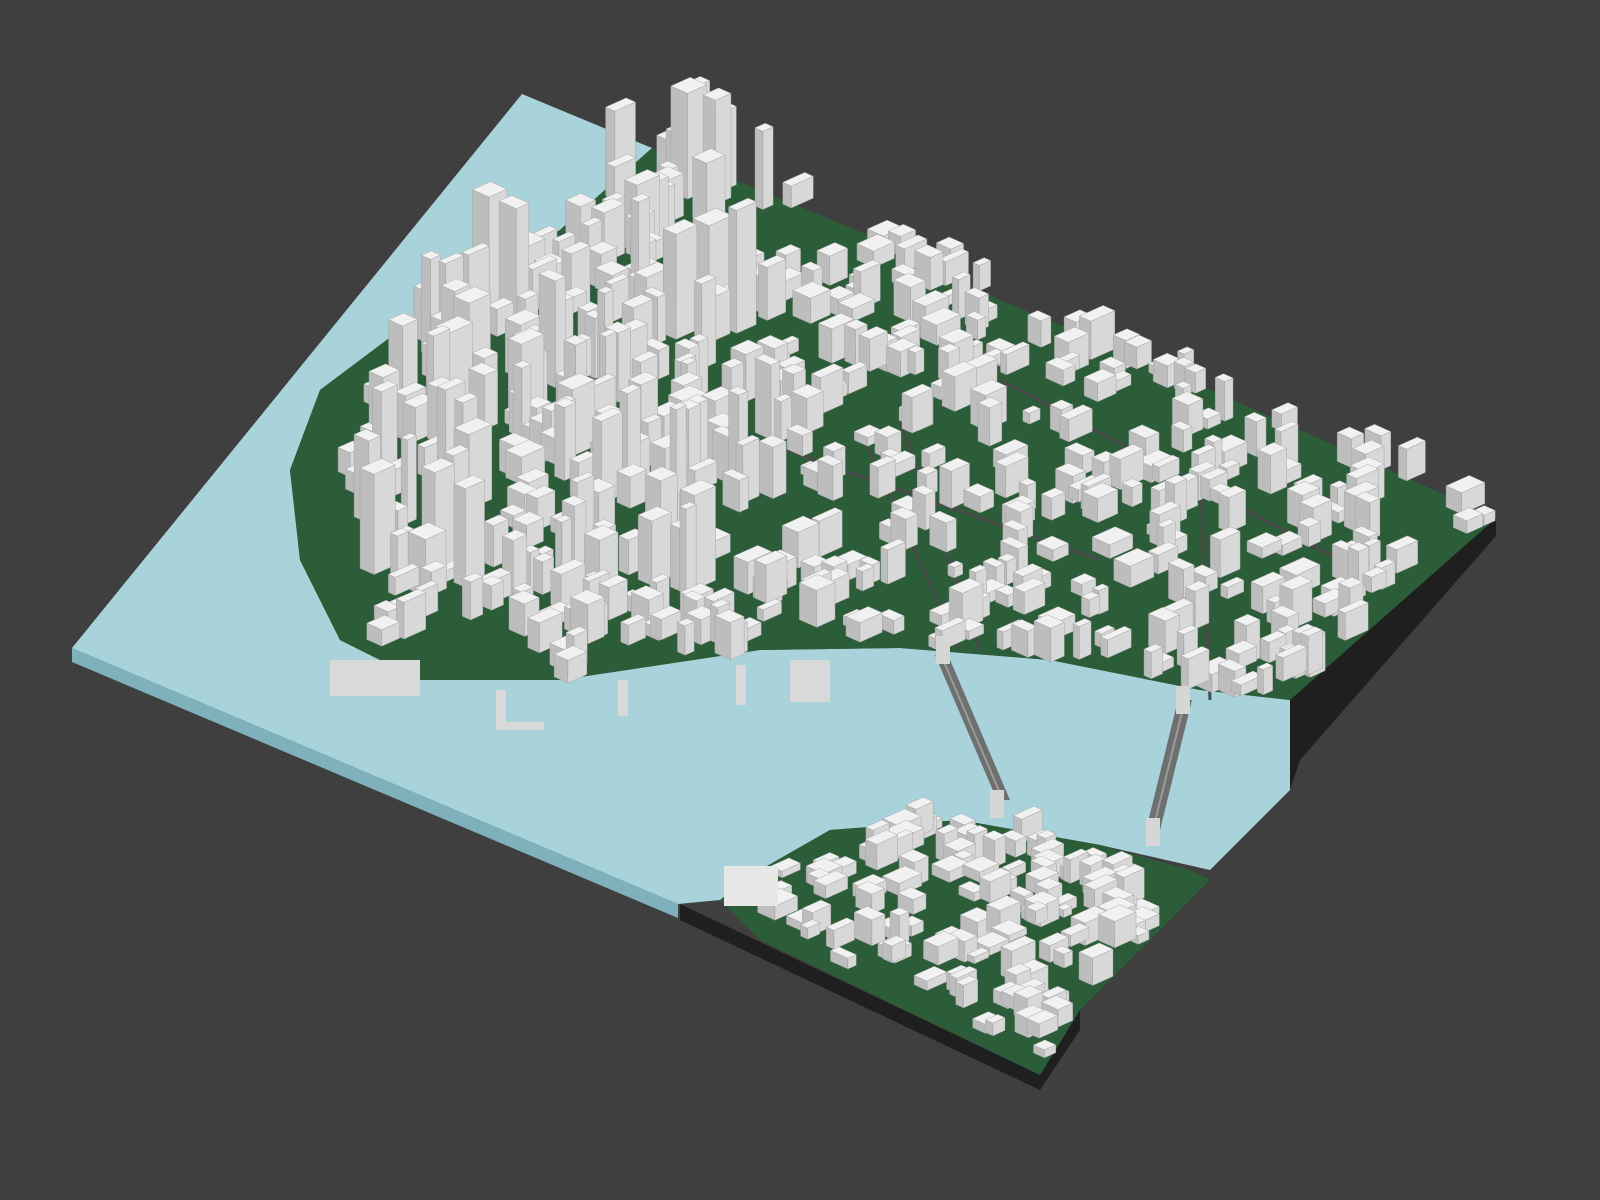 Image resolution: width=1600 pixels, height=1200 pixels. I want to click on manhattan-bridge-tower-south, so click(1153, 832).